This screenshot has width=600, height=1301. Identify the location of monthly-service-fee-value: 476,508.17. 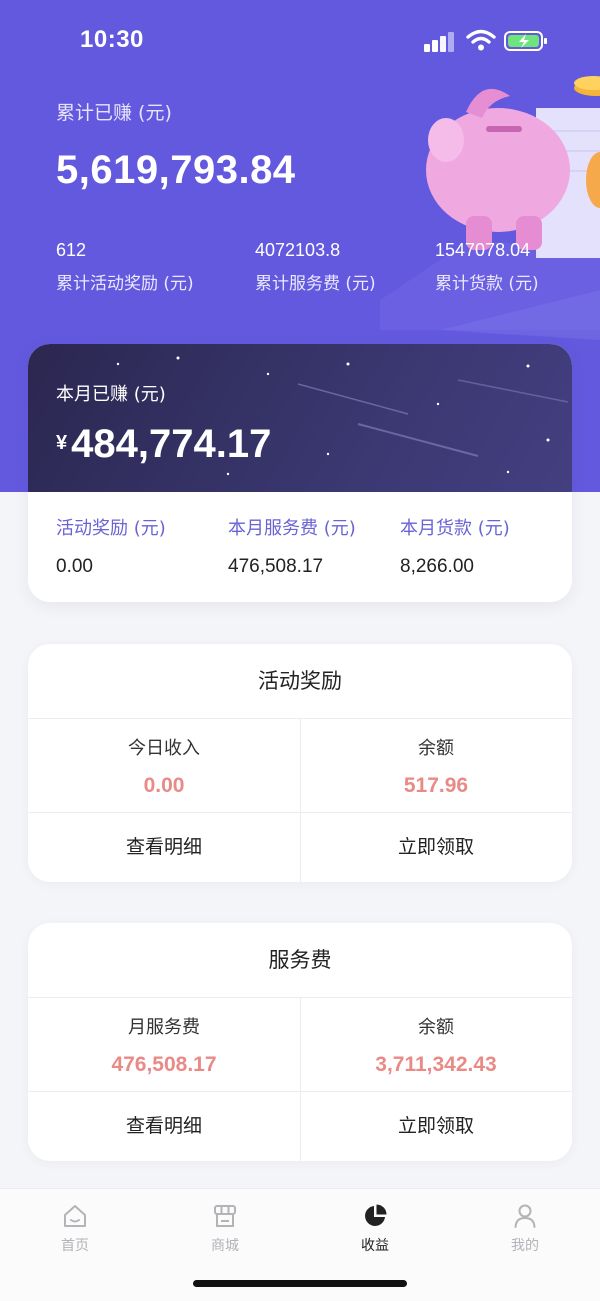
(164, 1064).